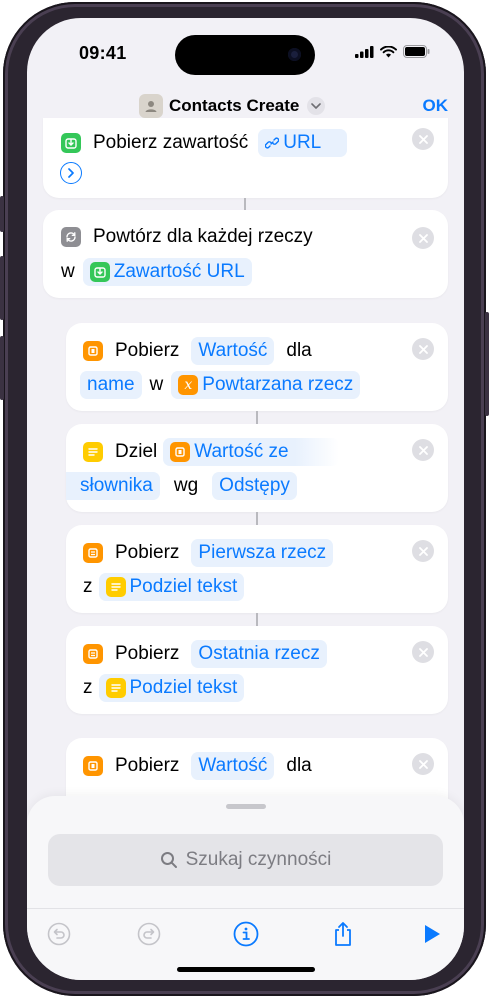 The height and width of the screenshot is (998, 489). I want to click on chevron-down-icon, so click(316, 106).